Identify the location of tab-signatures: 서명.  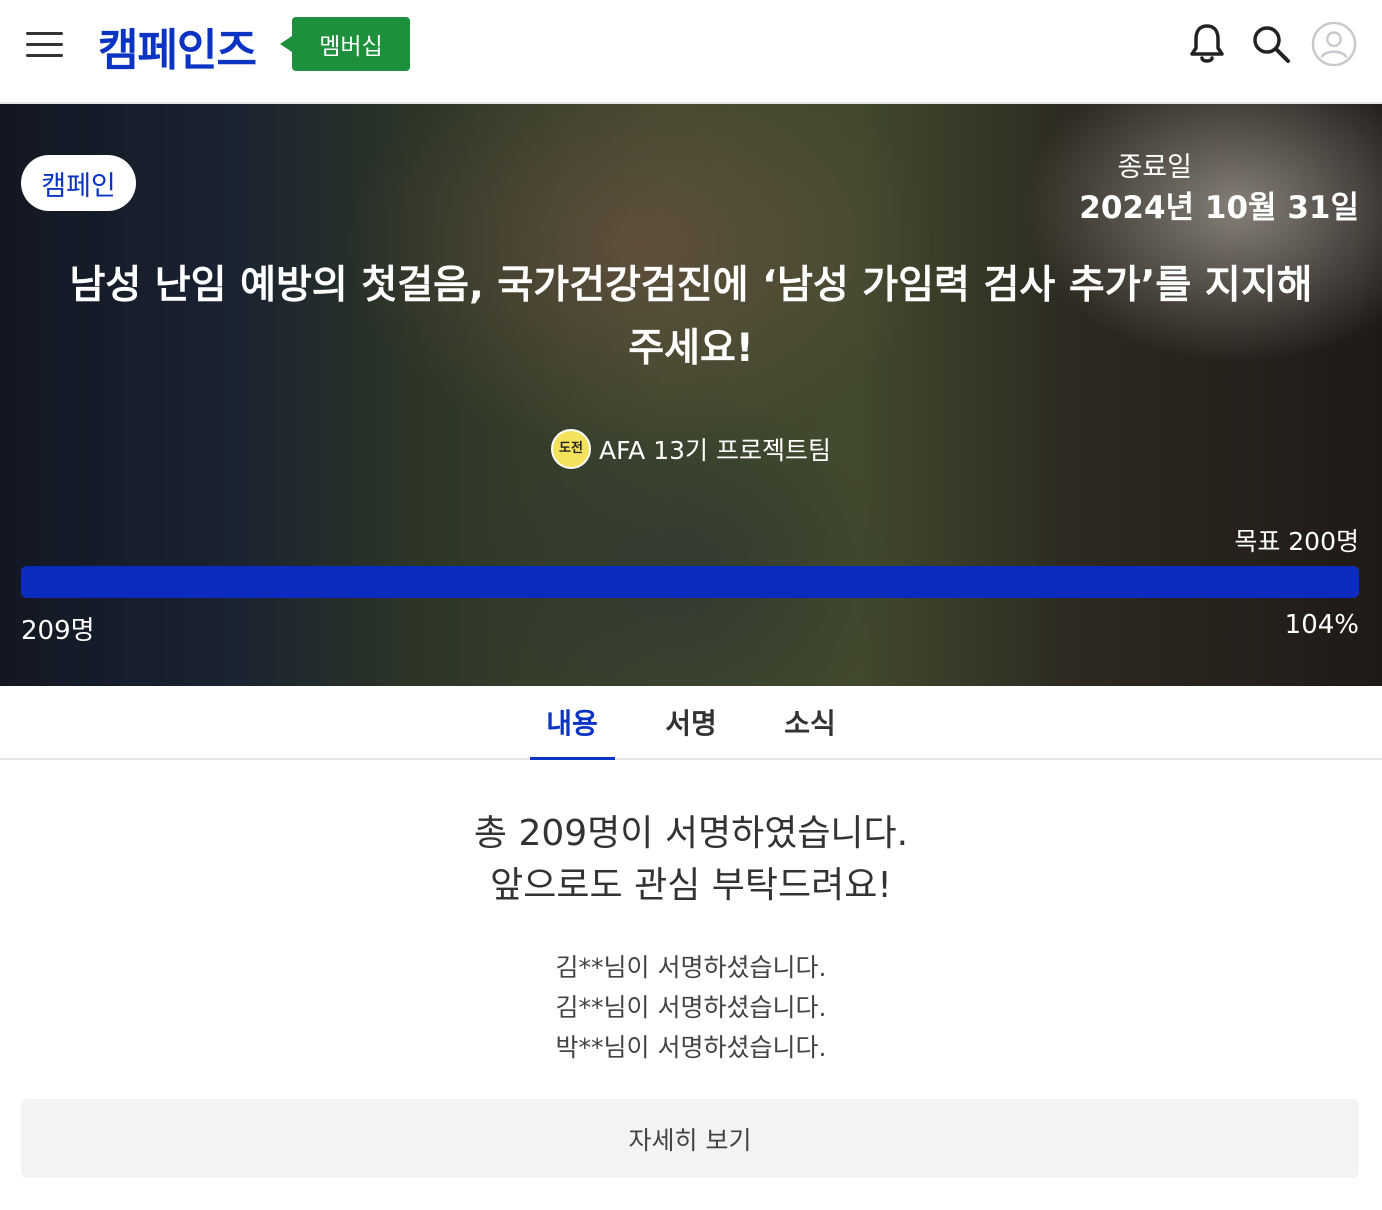
(691, 722).